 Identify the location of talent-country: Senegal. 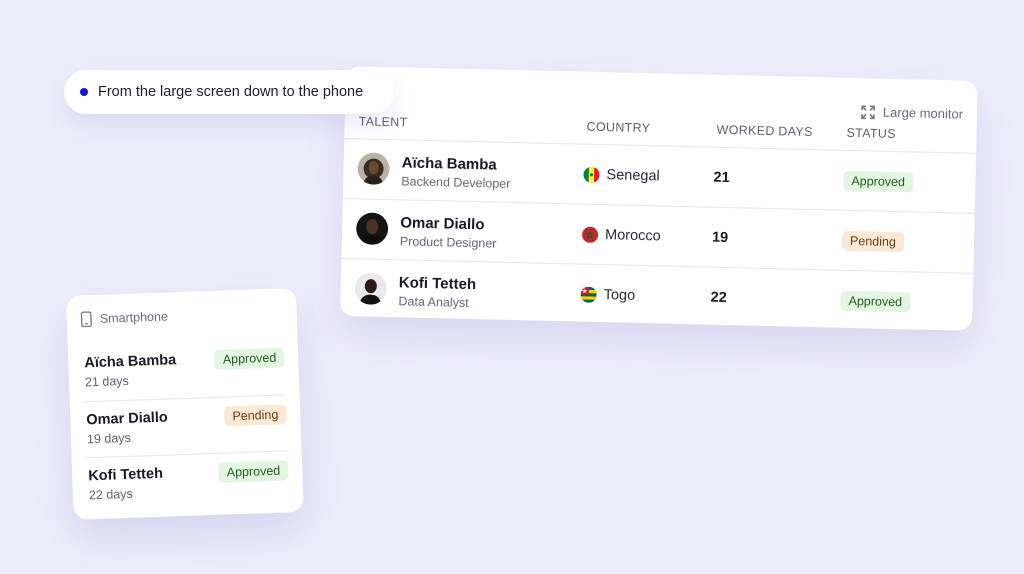
(621, 175).